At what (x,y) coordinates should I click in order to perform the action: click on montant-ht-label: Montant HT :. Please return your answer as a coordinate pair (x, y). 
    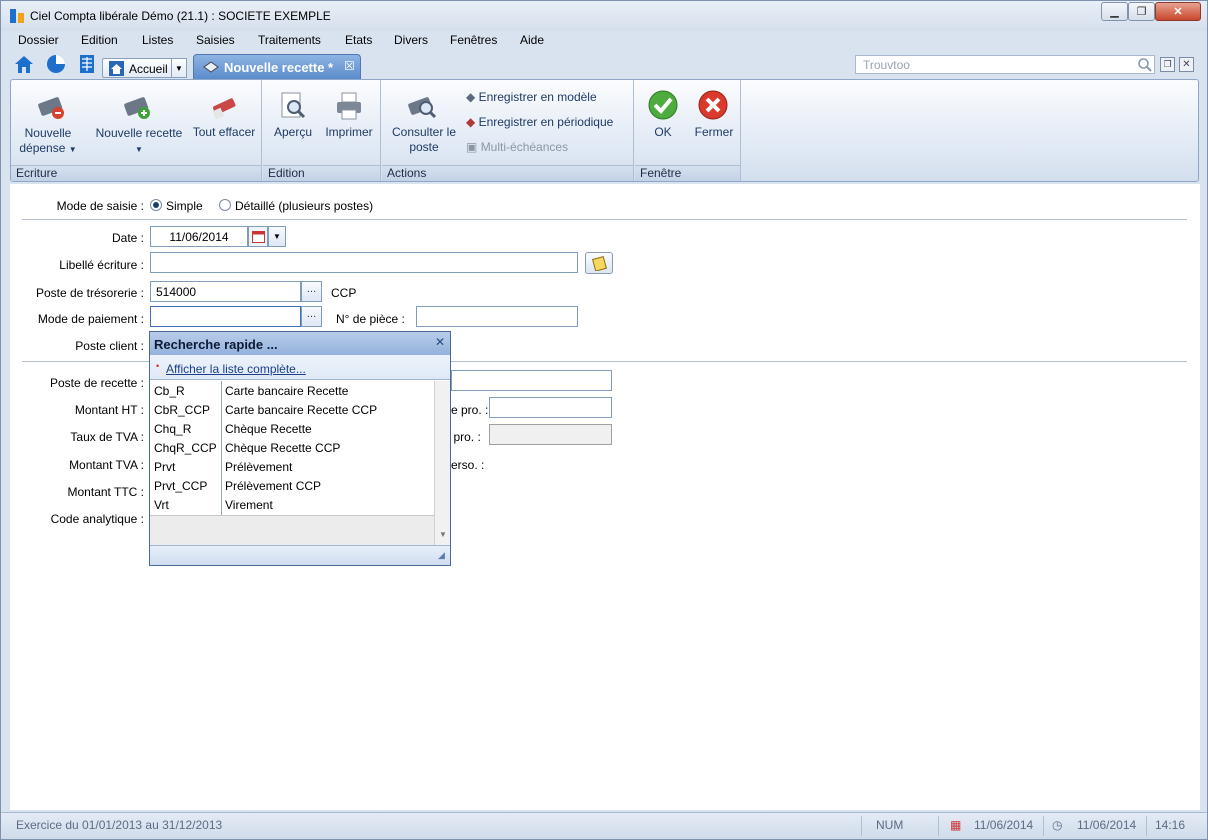
    Looking at the image, I should click on (109, 410).